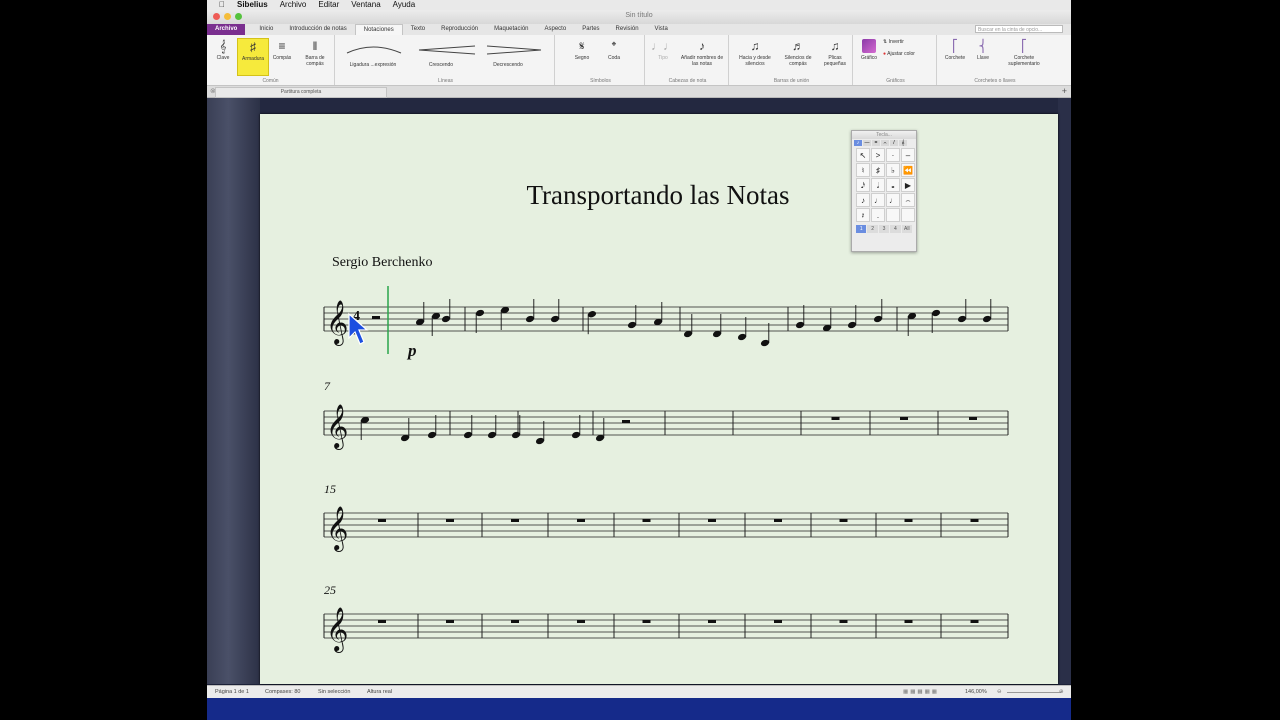 This screenshot has height=720, width=1280. I want to click on zoom-in-icon: ⊕, so click(1061, 692).